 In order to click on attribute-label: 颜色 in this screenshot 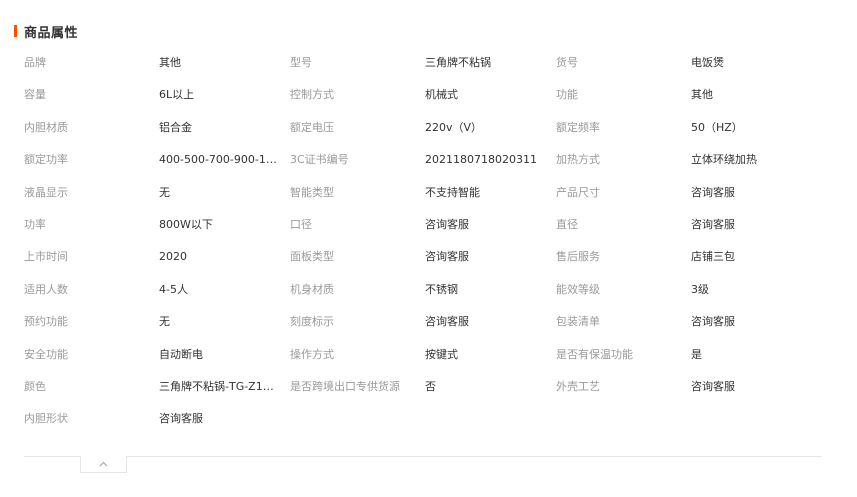, I will do `click(35, 386)`.